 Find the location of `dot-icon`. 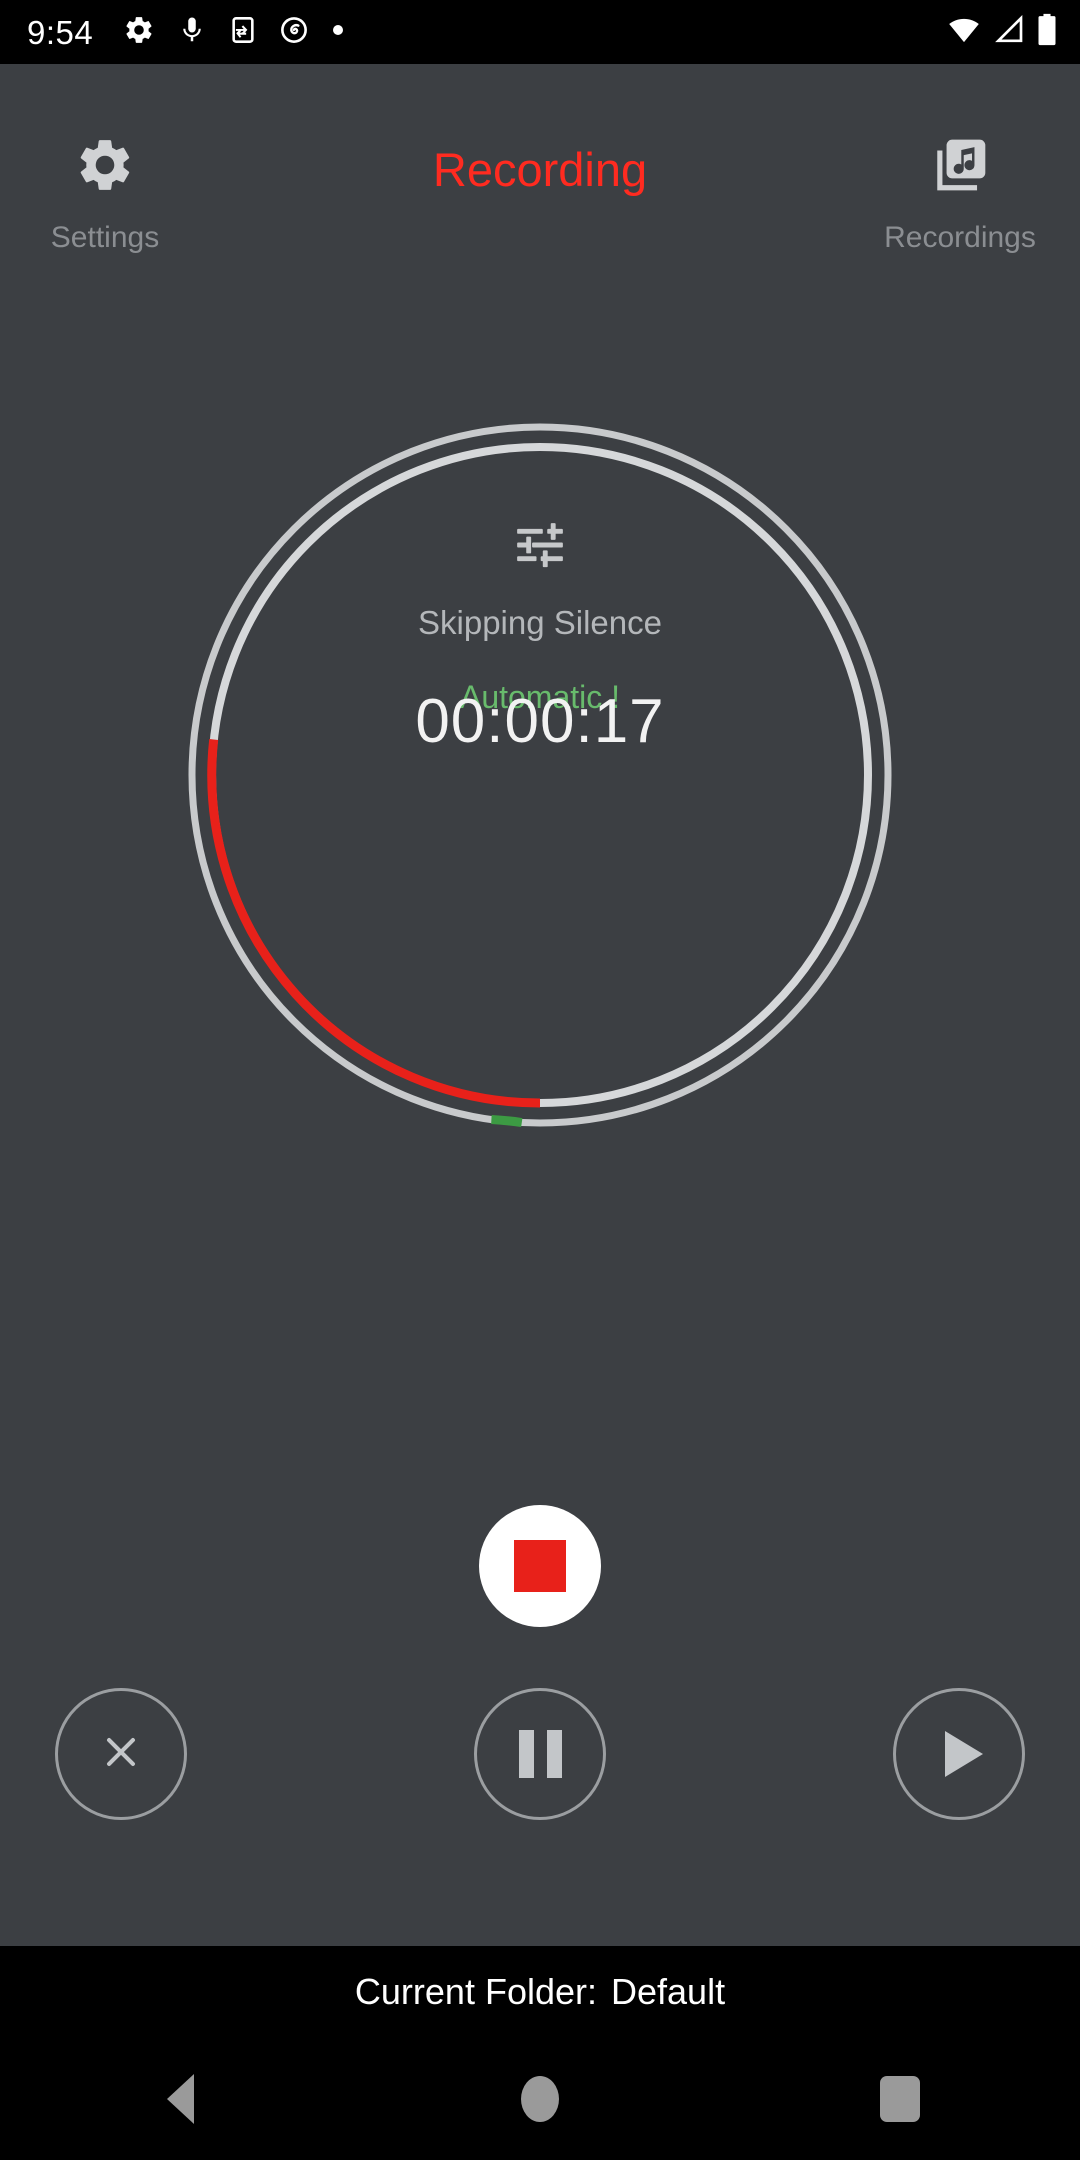

dot-icon is located at coordinates (338, 32).